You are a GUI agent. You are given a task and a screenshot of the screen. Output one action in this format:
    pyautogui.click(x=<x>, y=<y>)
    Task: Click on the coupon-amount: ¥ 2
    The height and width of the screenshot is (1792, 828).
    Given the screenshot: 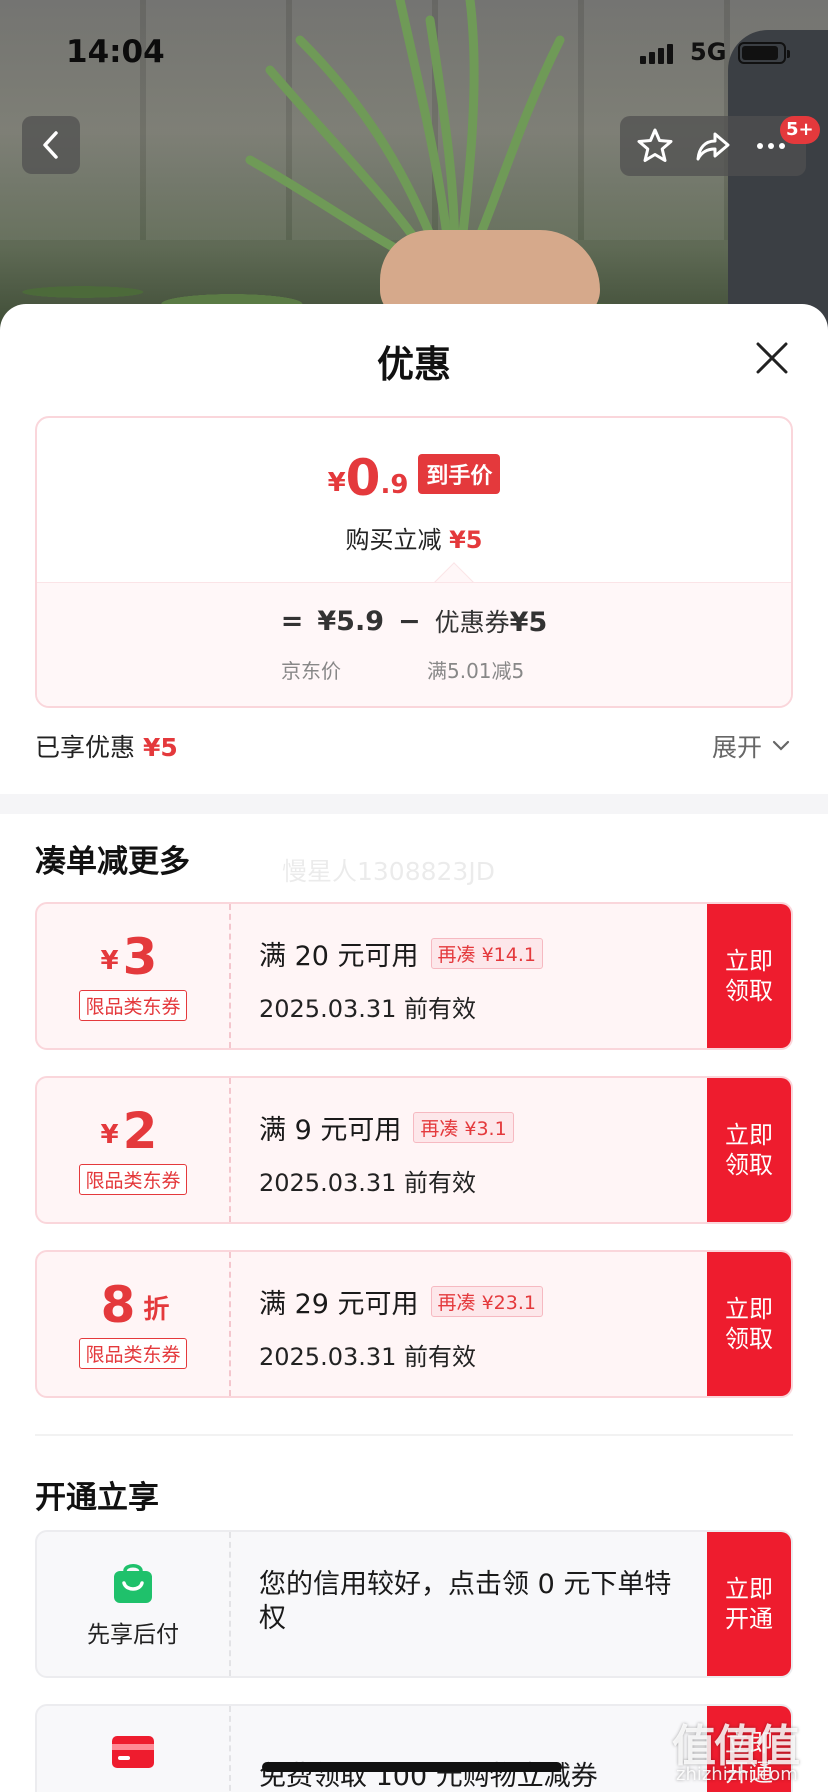 What is the action you would take?
    pyautogui.click(x=129, y=1130)
    